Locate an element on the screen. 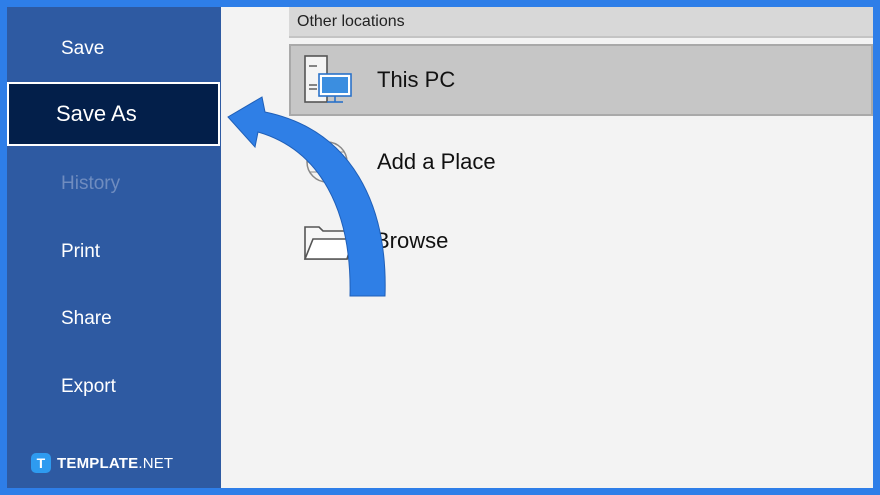  globe-icon is located at coordinates (329, 162).